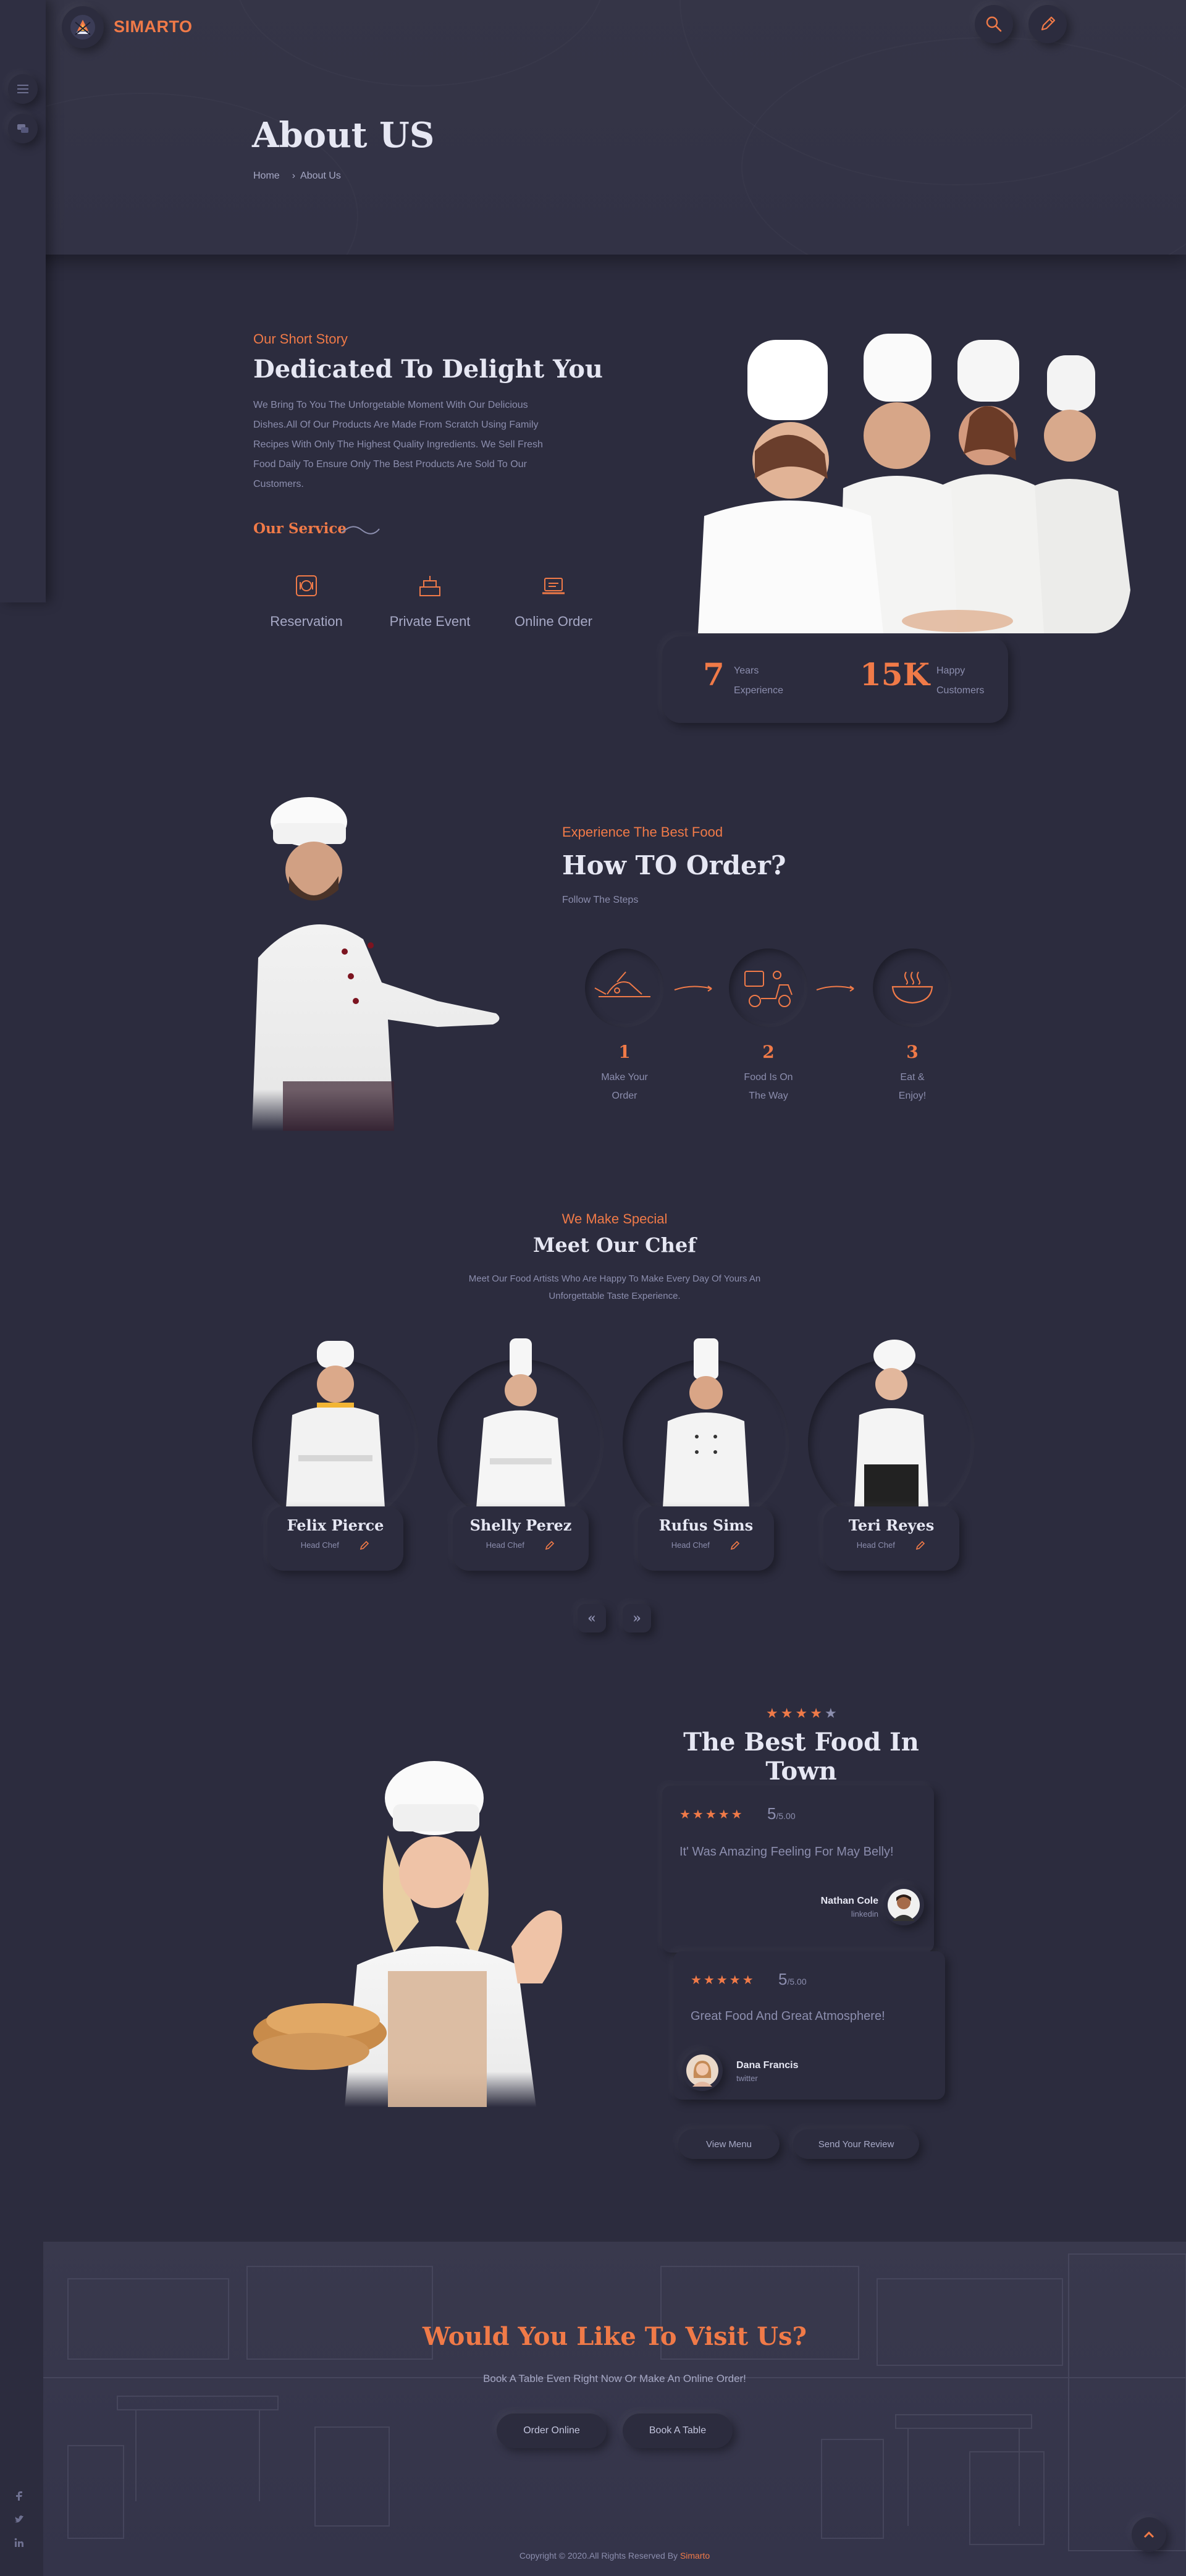  I want to click on review-text: It' Was Amazing Feeling For May Belly!, so click(786, 1852).